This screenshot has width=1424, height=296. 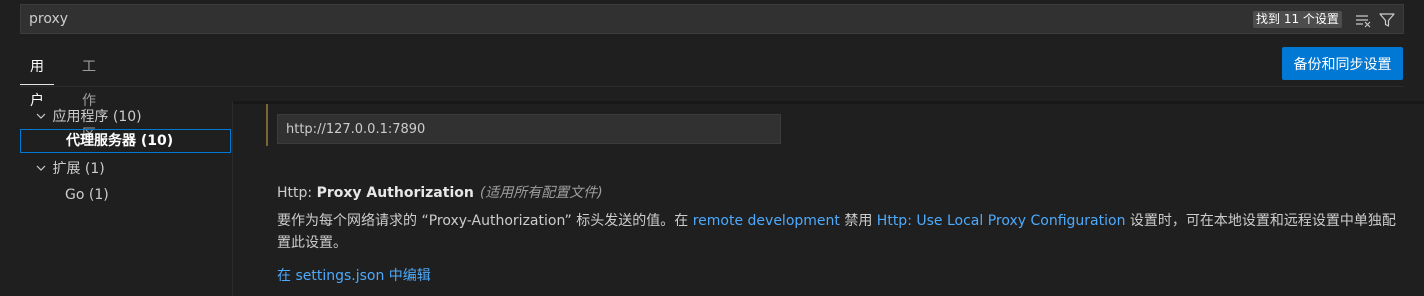 I want to click on desc-text: 禁用, so click(x=858, y=221).